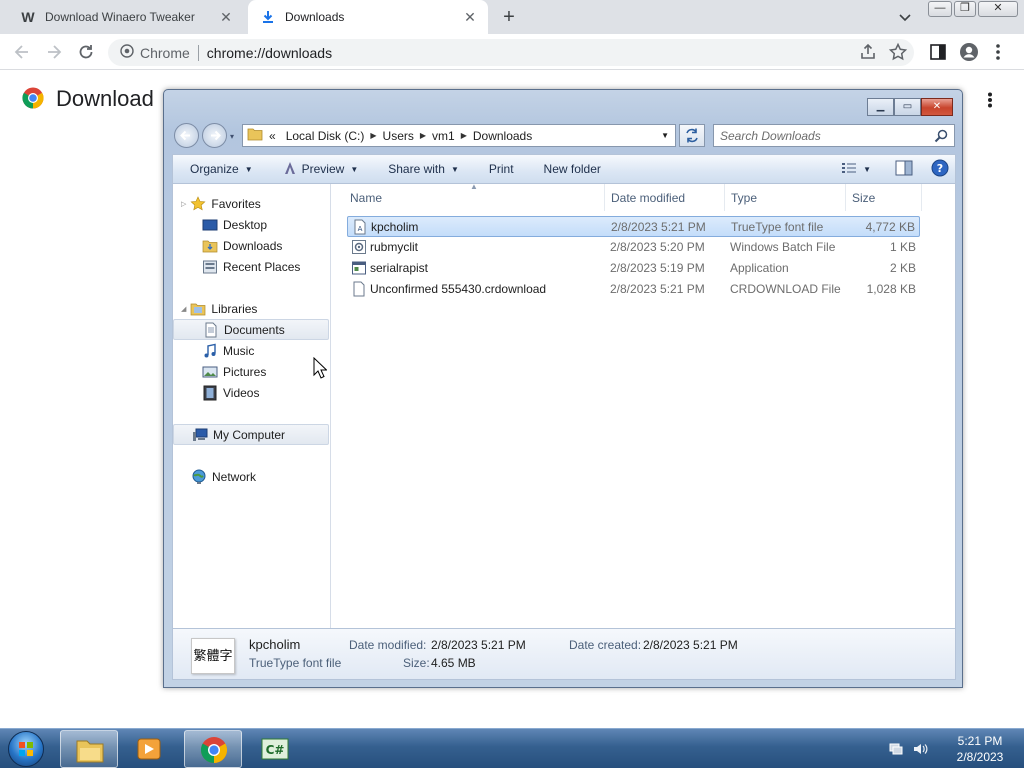  I want to click on column-header-size: Size, so click(884, 197).